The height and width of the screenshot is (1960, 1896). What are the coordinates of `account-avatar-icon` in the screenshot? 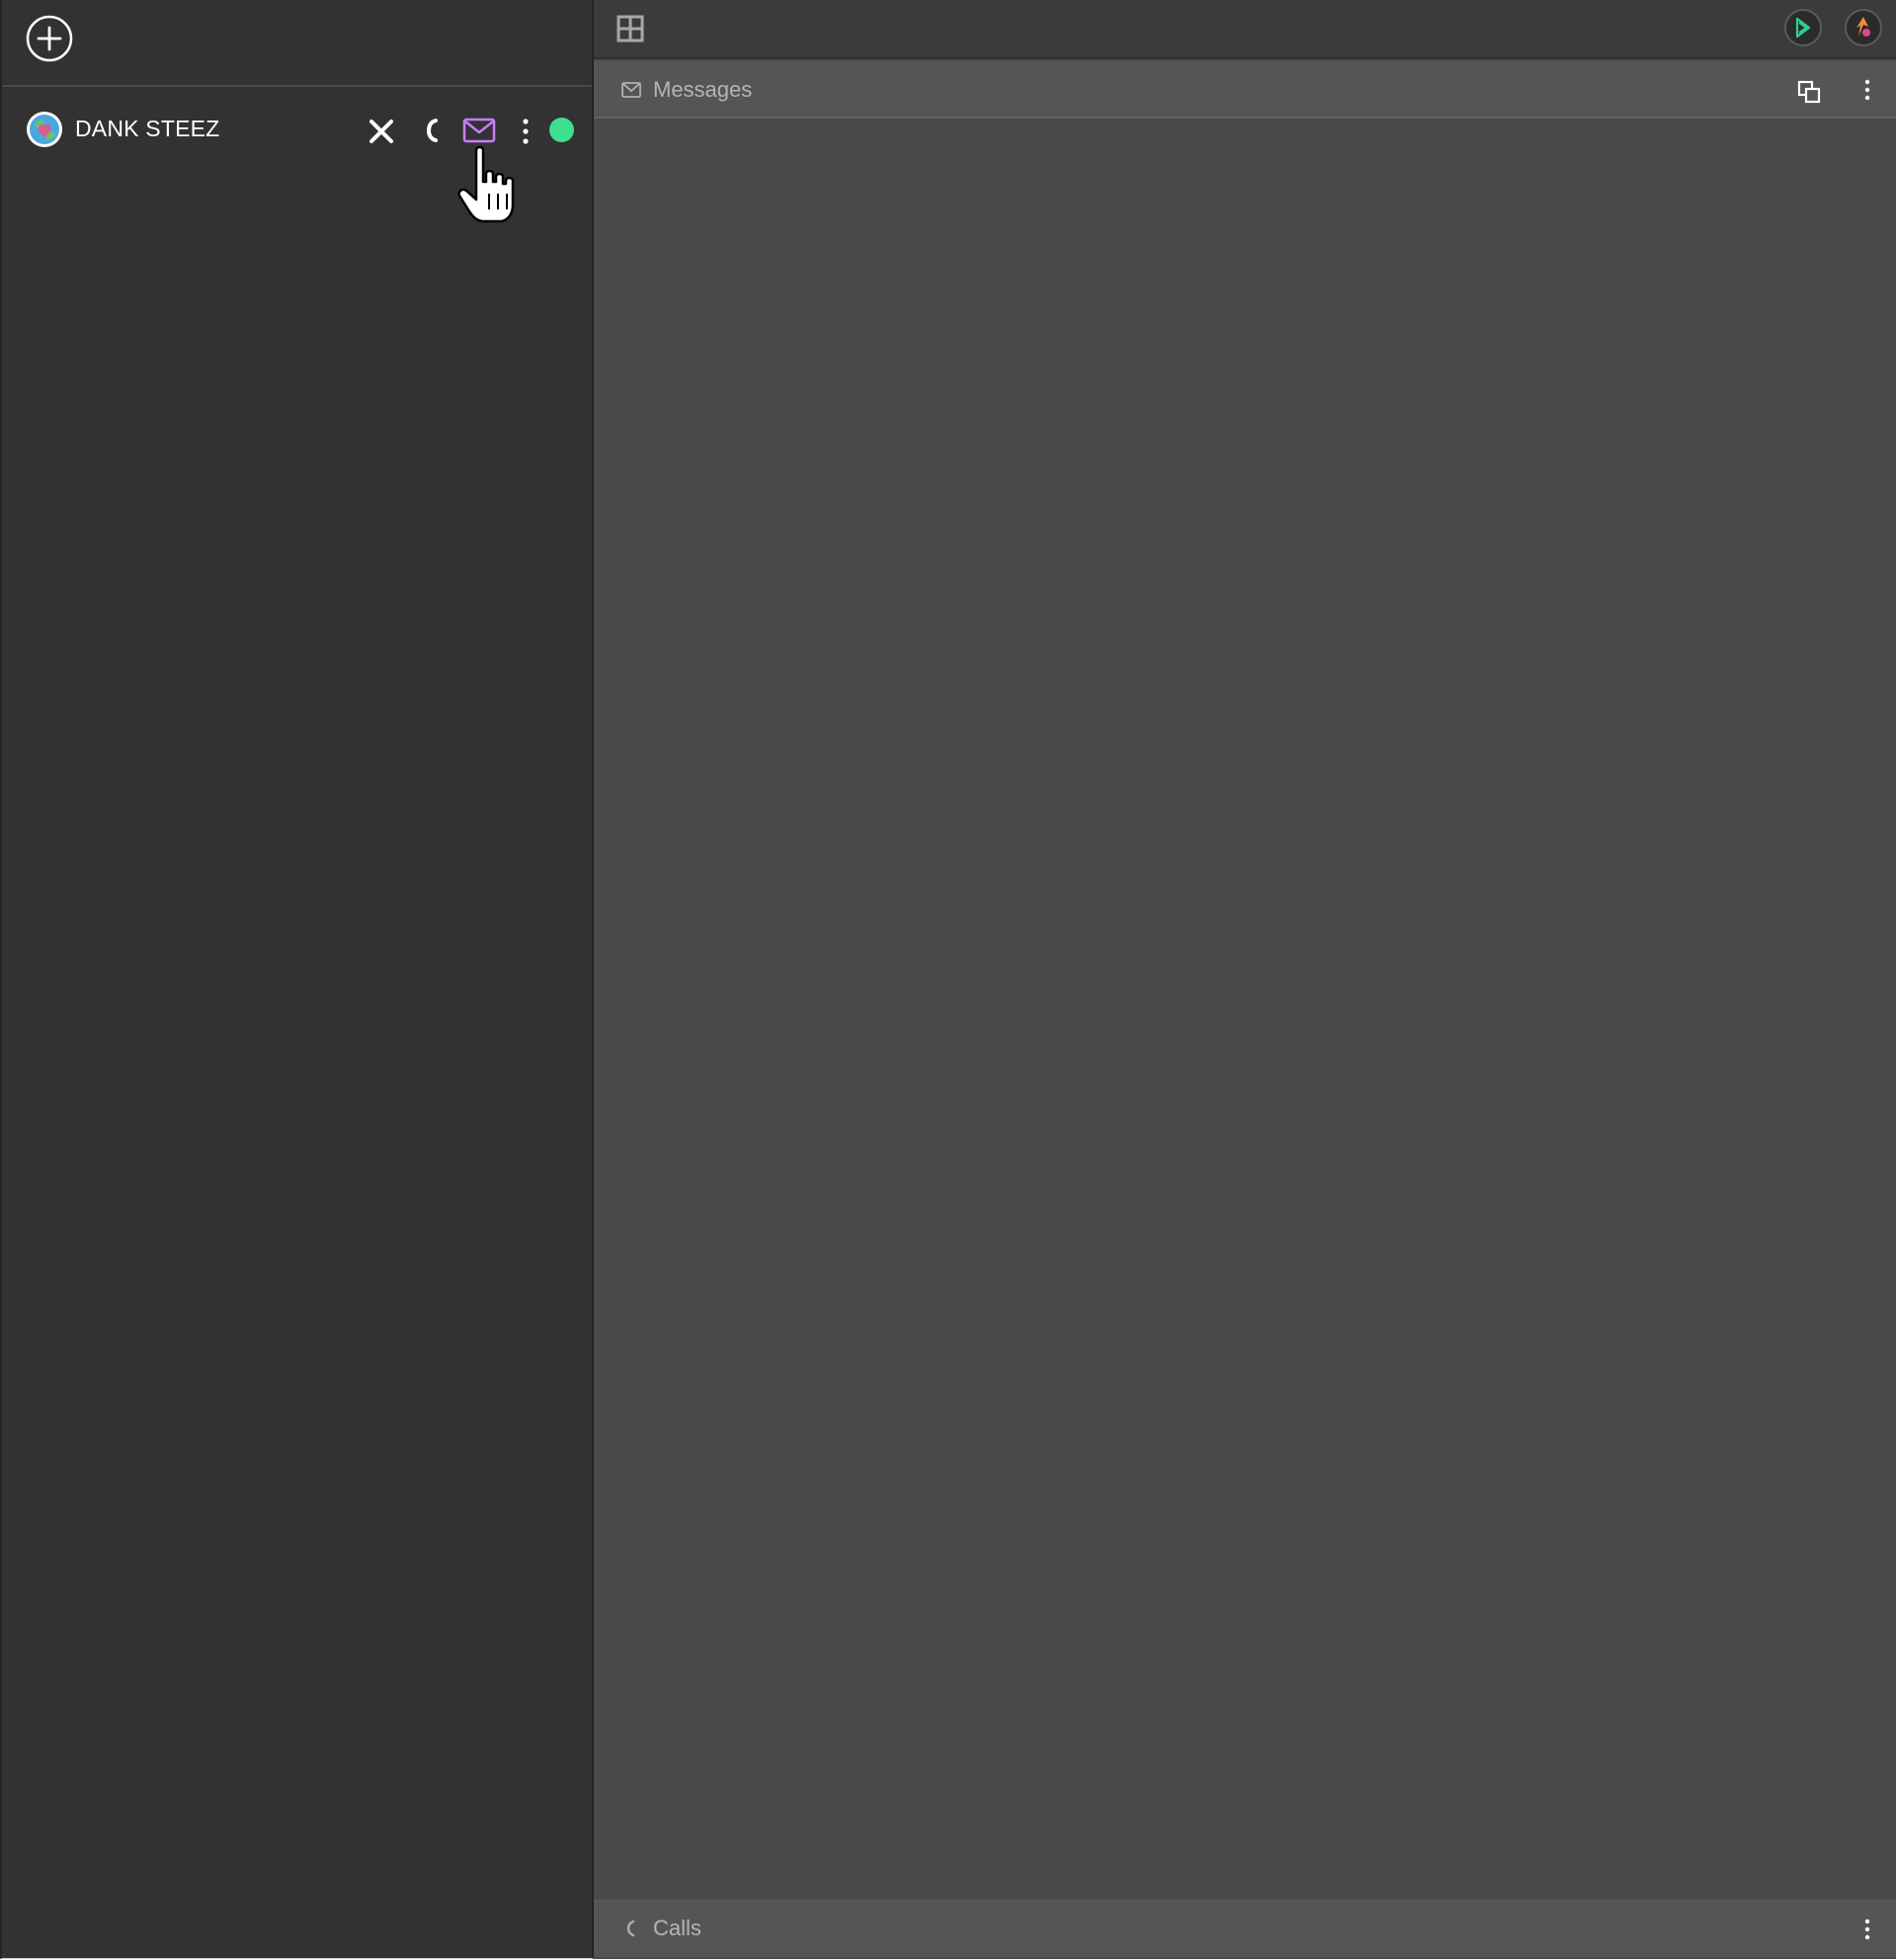 It's located at (44, 129).